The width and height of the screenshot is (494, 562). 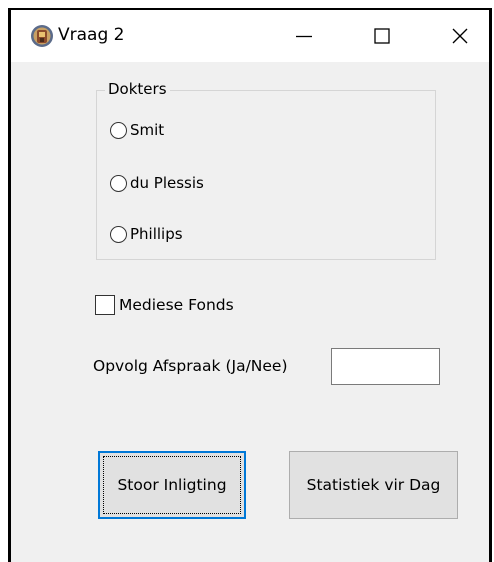 I want to click on radio-label-phillips: Phillips, so click(x=156, y=234).